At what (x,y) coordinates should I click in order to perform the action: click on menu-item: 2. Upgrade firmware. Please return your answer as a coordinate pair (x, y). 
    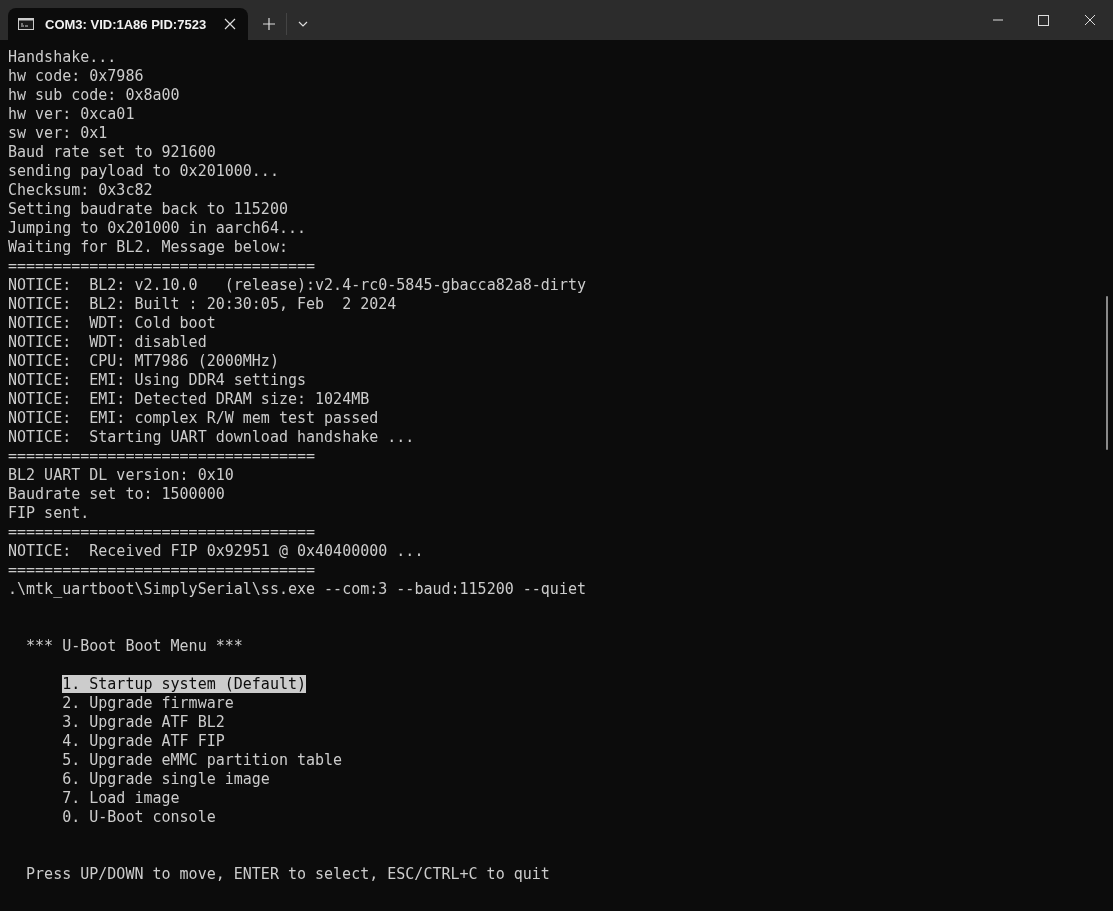
    Looking at the image, I should click on (148, 703).